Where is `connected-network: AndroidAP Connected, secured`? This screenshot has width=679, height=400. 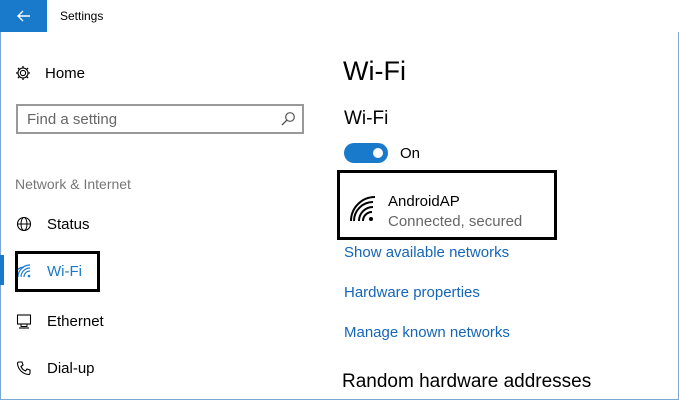
connected-network: AndroidAP Connected, secured is located at coordinates (447, 205).